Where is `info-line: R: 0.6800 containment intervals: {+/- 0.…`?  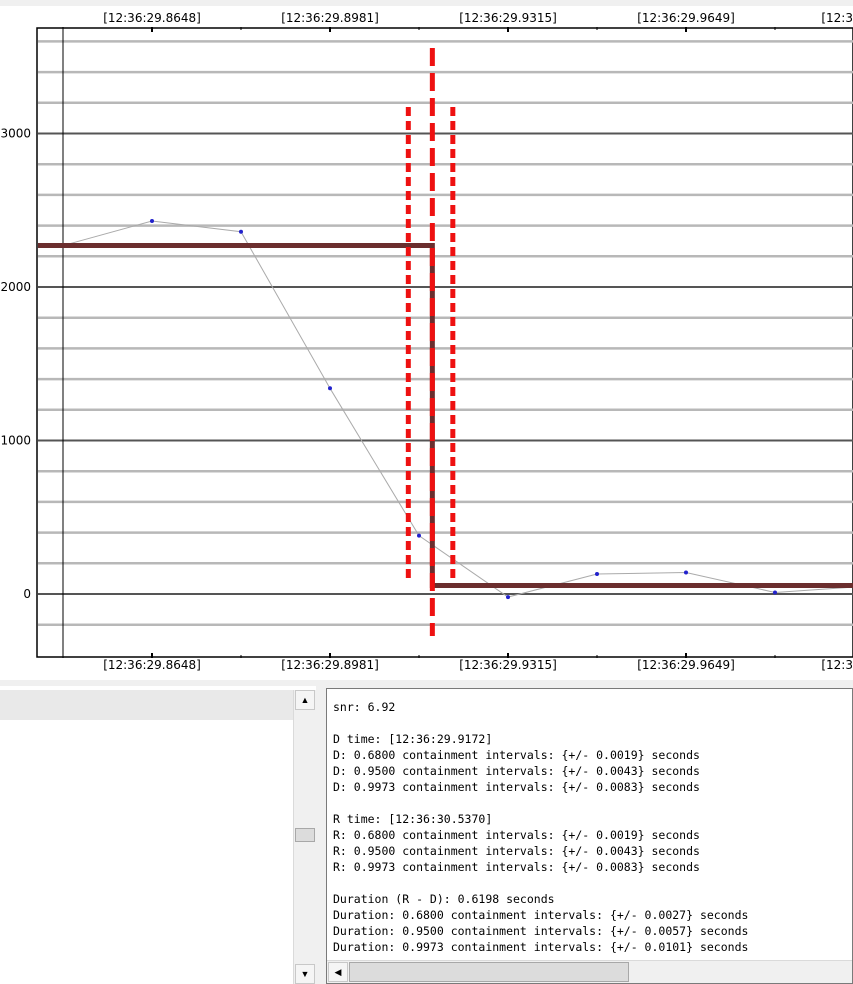 info-line: R: 0.6800 containment intervals: {+/- 0.… is located at coordinates (516, 835).